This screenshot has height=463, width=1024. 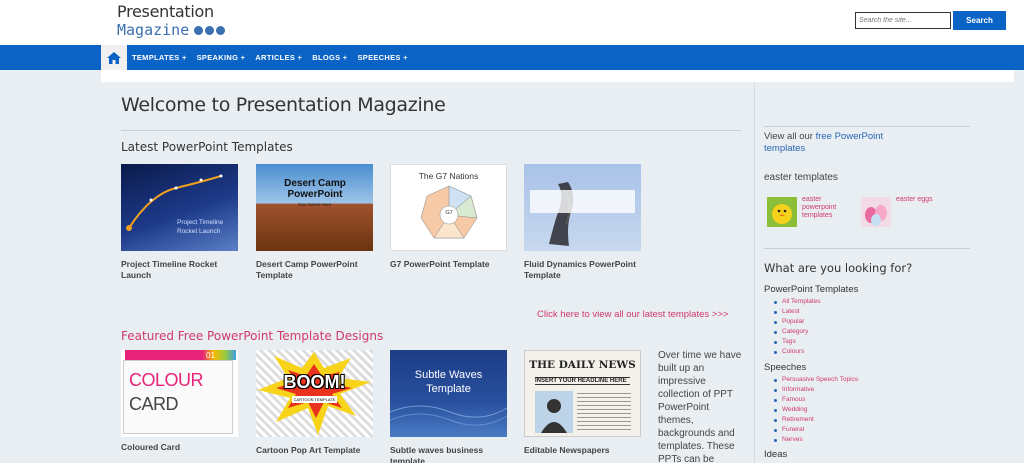 I want to click on sidebar-link-all-templates: All Templates, so click(x=797, y=302).